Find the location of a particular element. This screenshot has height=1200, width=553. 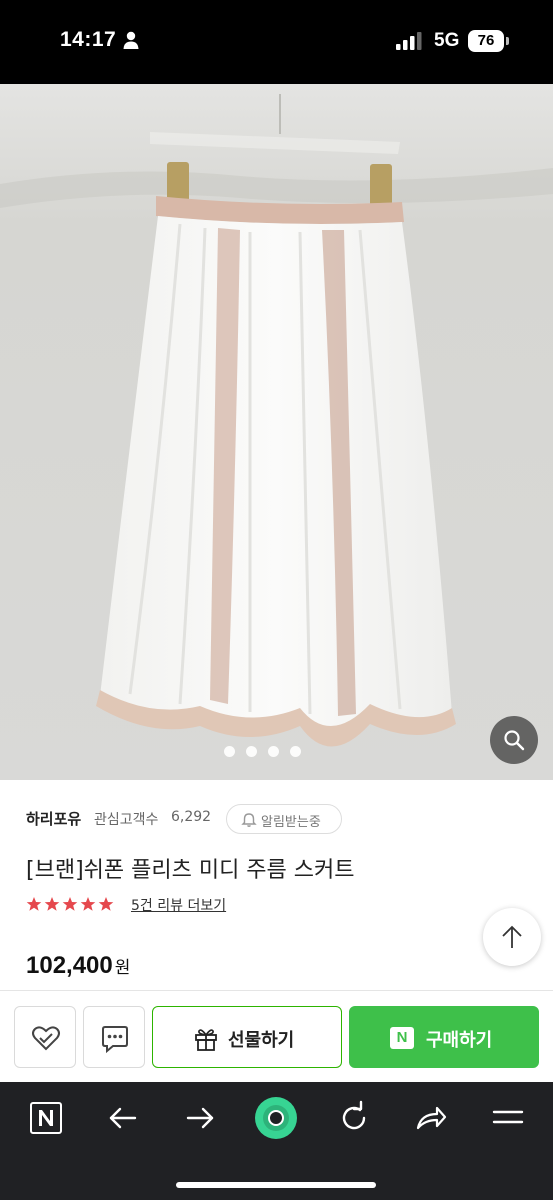

share-icon is located at coordinates (431, 1118).